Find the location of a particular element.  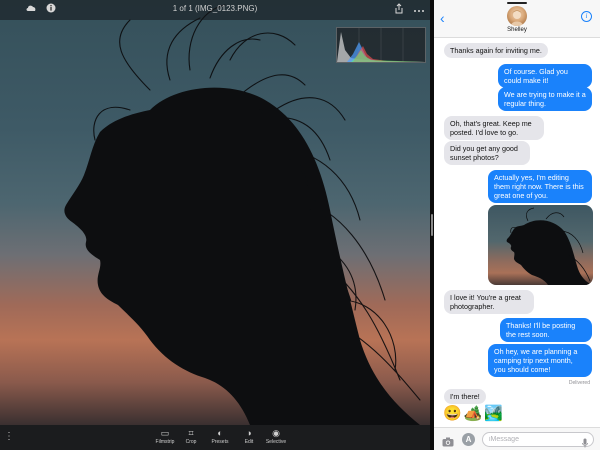

message-bubble-incoming: I love it! You're a great photographer. is located at coordinates (489, 302).